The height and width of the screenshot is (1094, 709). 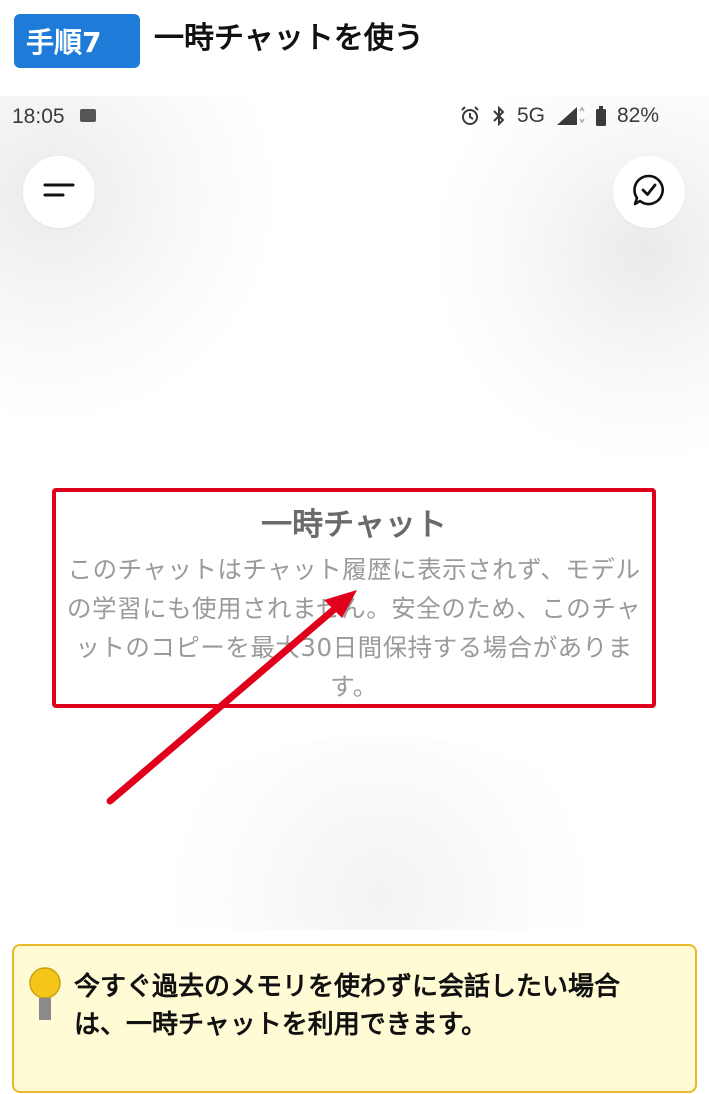 What do you see at coordinates (231, 697) in the screenshot?
I see `pointer-arrow` at bounding box center [231, 697].